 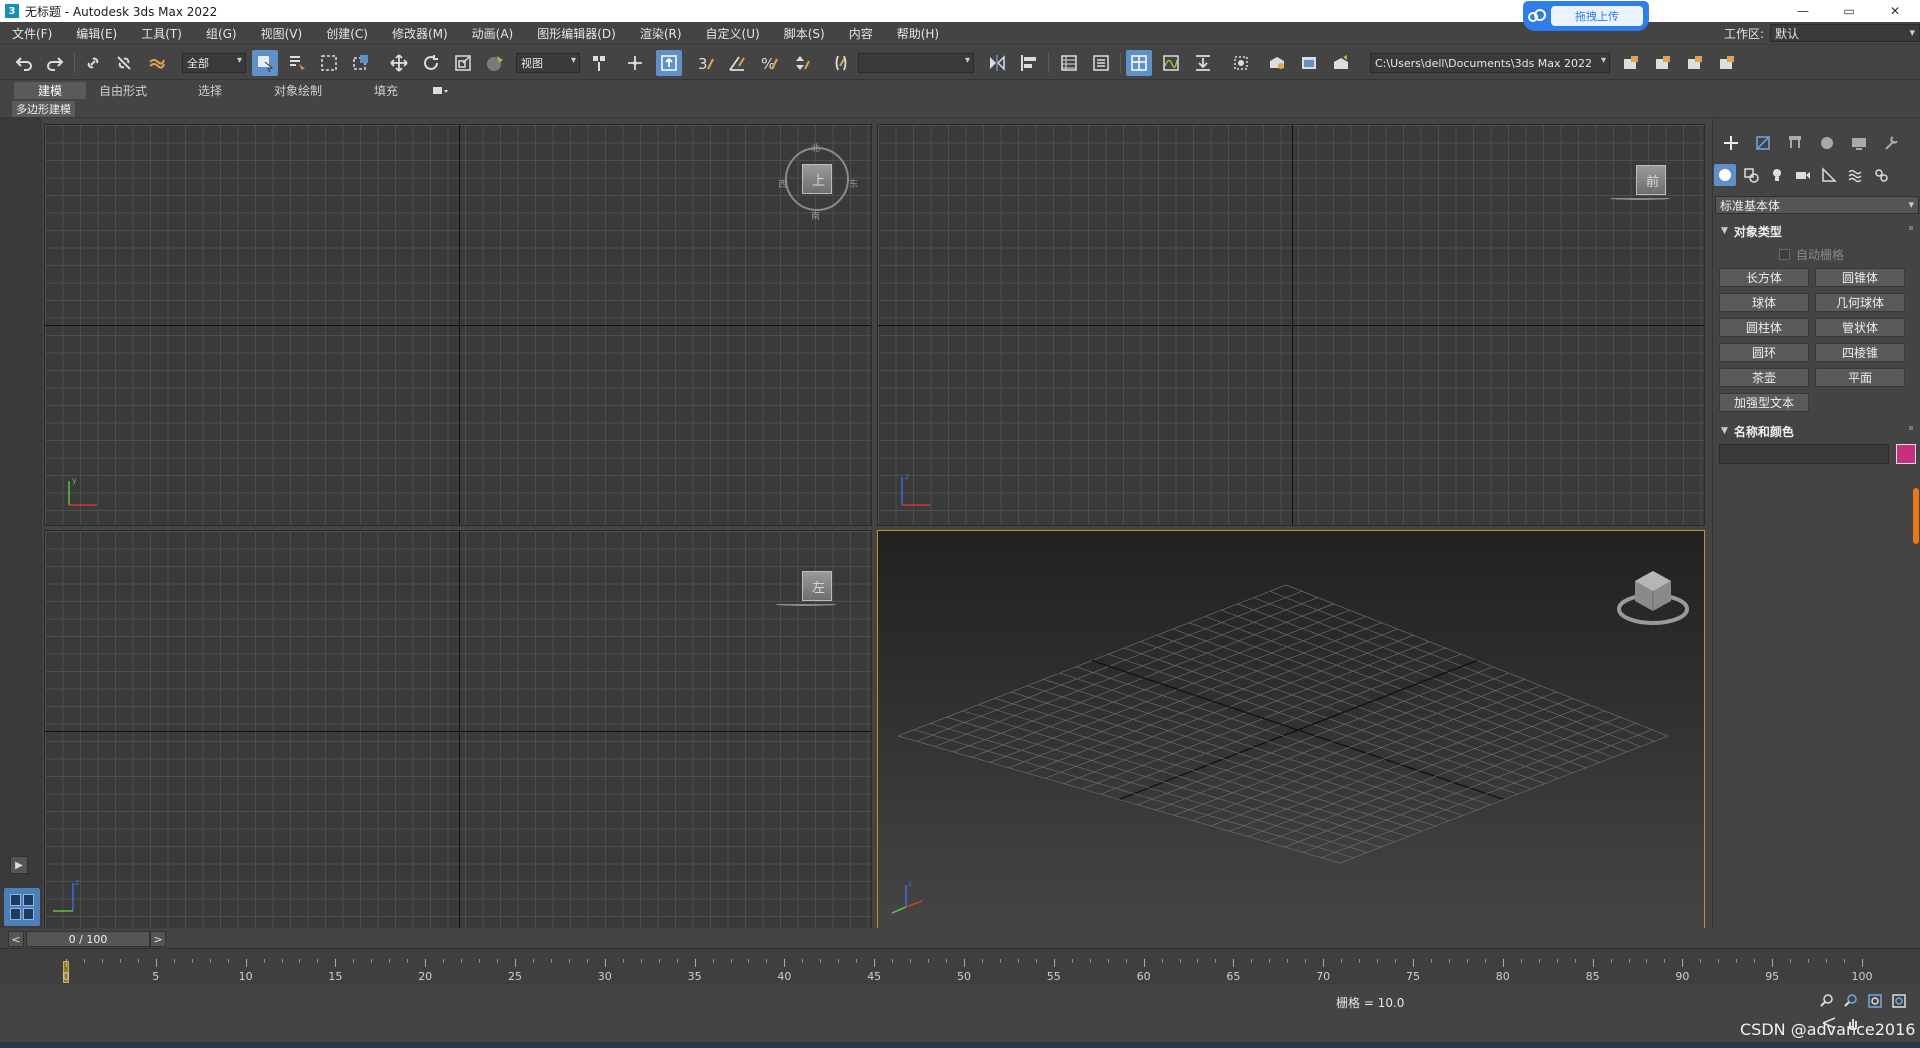 What do you see at coordinates (441, 90) in the screenshot?
I see `ribbon-options-icon` at bounding box center [441, 90].